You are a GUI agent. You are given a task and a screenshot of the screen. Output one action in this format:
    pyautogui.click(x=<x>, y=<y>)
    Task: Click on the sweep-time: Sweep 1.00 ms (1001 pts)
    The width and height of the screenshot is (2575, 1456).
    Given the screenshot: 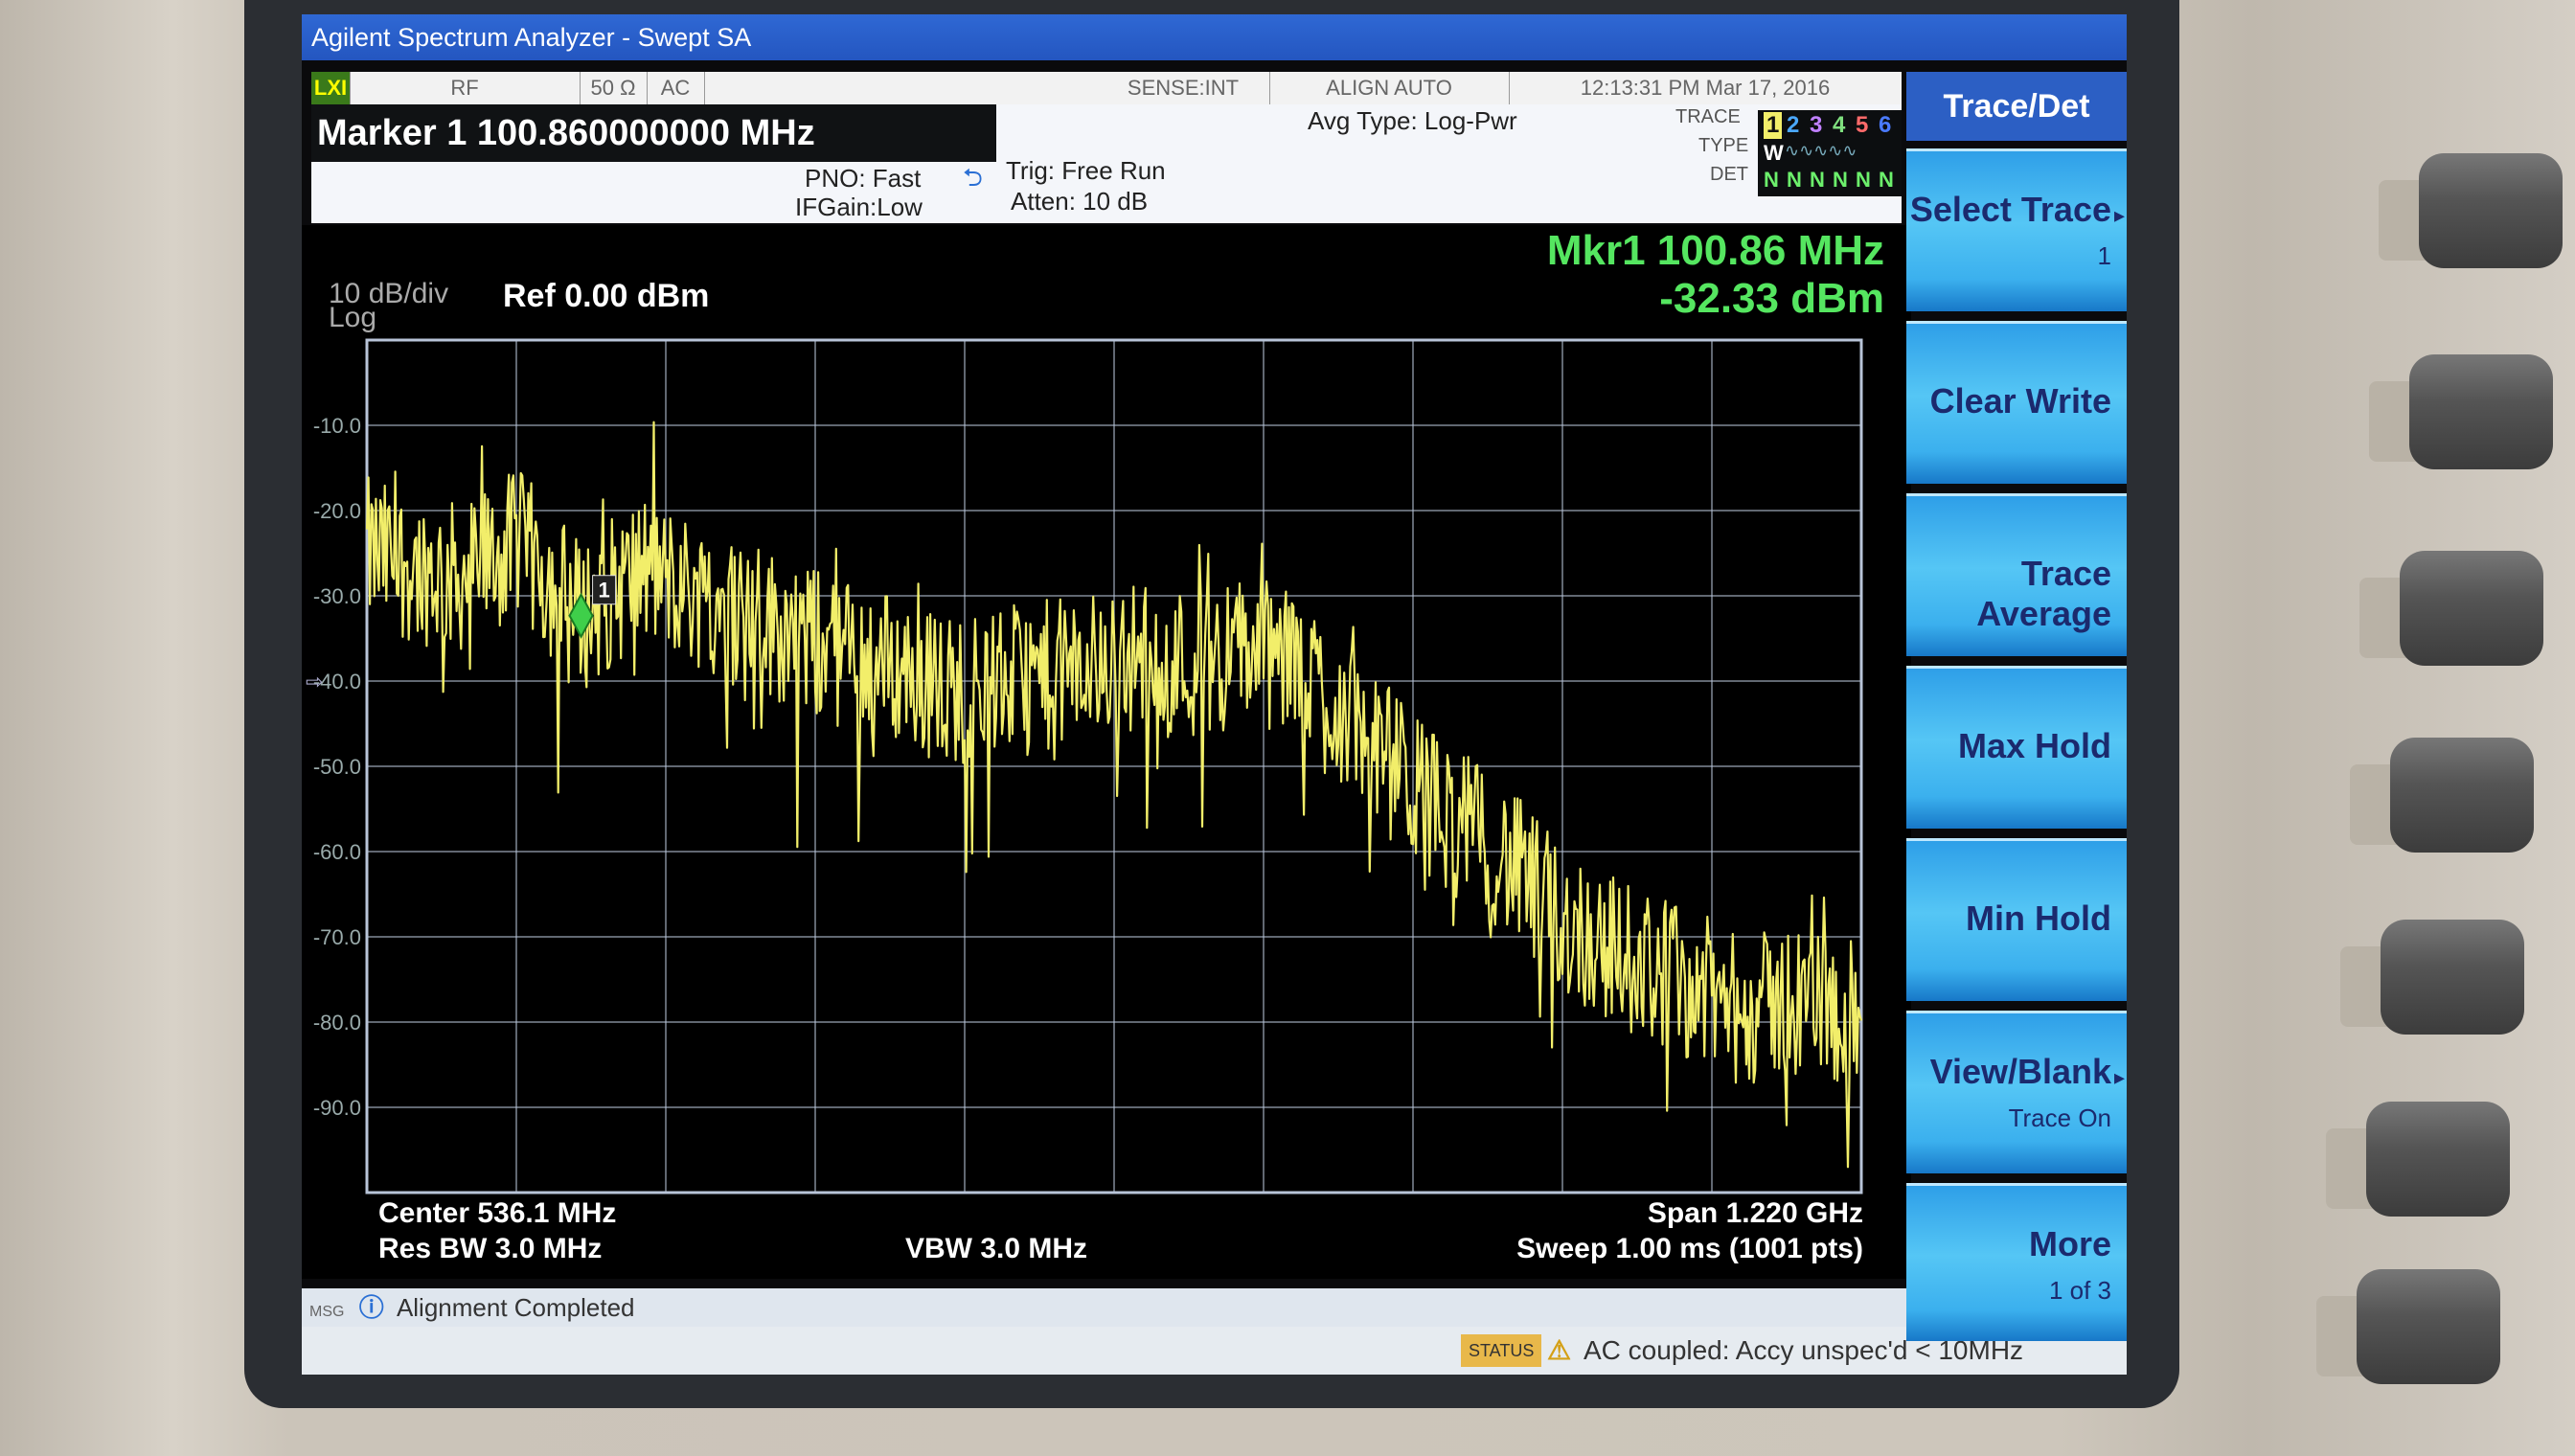 What is the action you would take?
    pyautogui.click(x=1689, y=1249)
    